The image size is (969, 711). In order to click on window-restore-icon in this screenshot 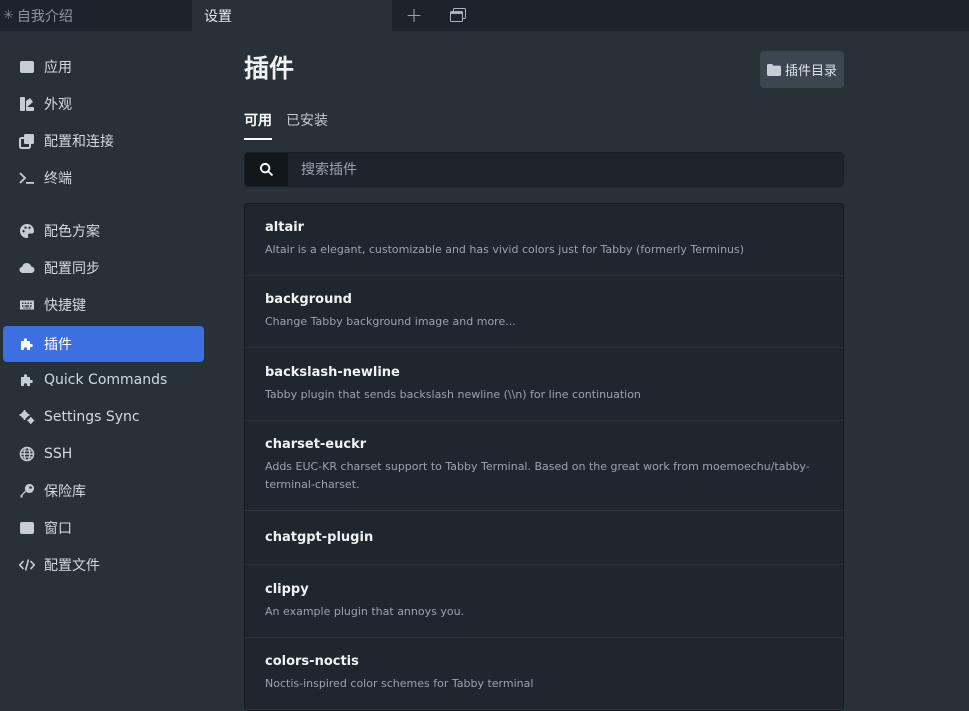, I will do `click(458, 15)`.